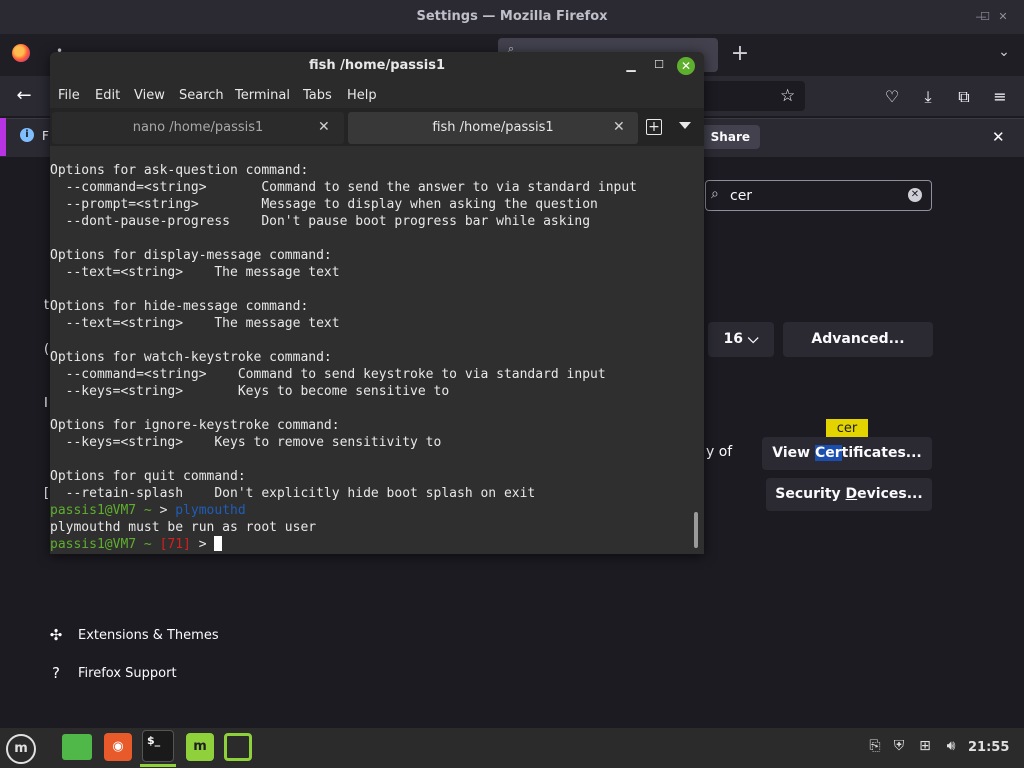 The height and width of the screenshot is (768, 1024). What do you see at coordinates (951, 746) in the screenshot?
I see `volume-icon: 🔊︎` at bounding box center [951, 746].